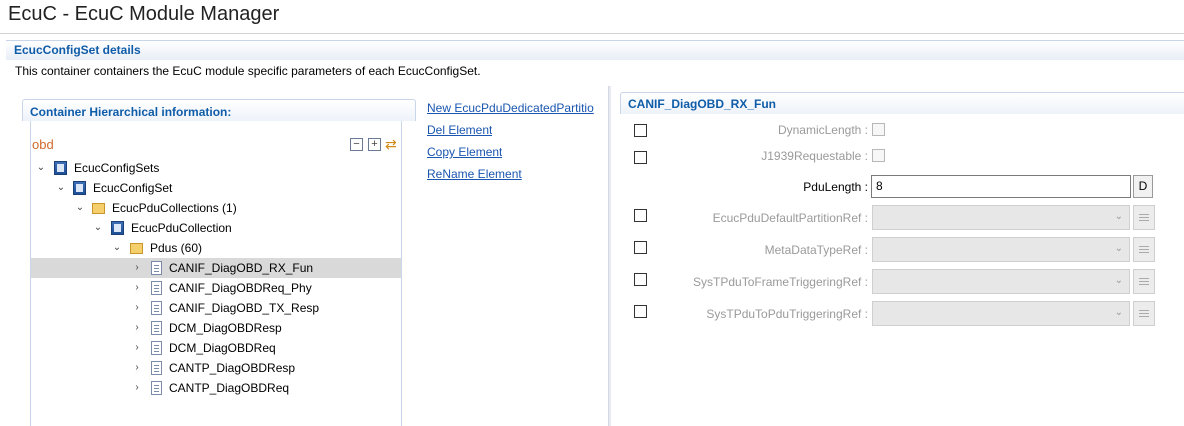  What do you see at coordinates (816, 250) in the screenshot?
I see `meta-data-type-ref-label: MetaDataTypeRef :` at bounding box center [816, 250].